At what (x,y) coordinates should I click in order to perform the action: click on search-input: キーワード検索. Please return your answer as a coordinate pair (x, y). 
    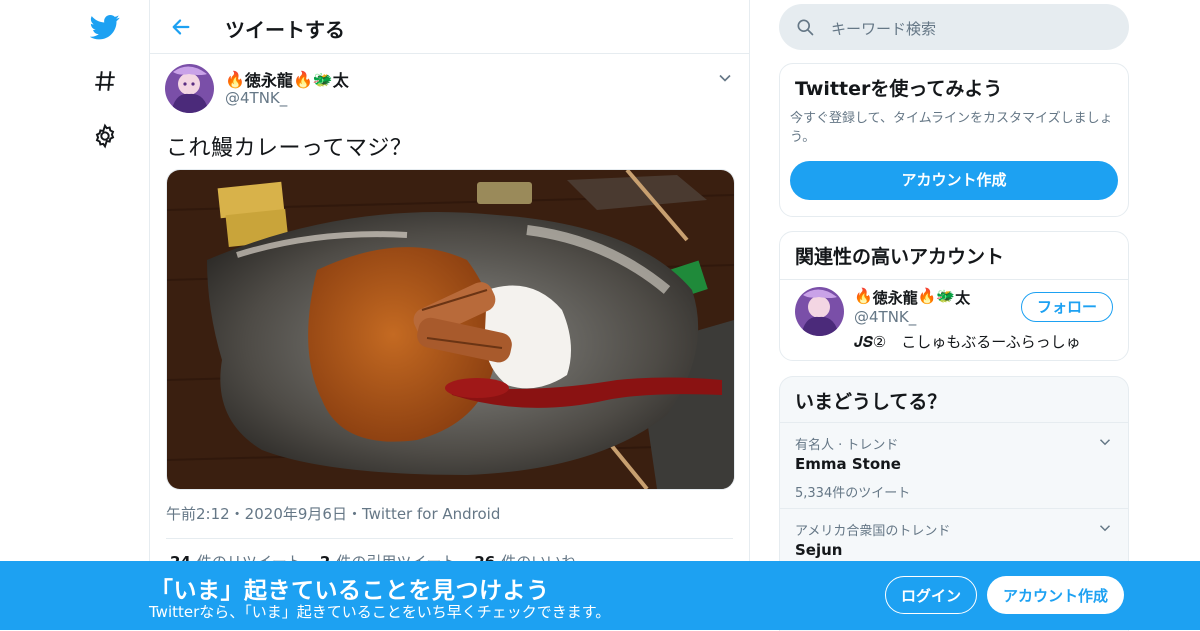
    Looking at the image, I should click on (954, 27).